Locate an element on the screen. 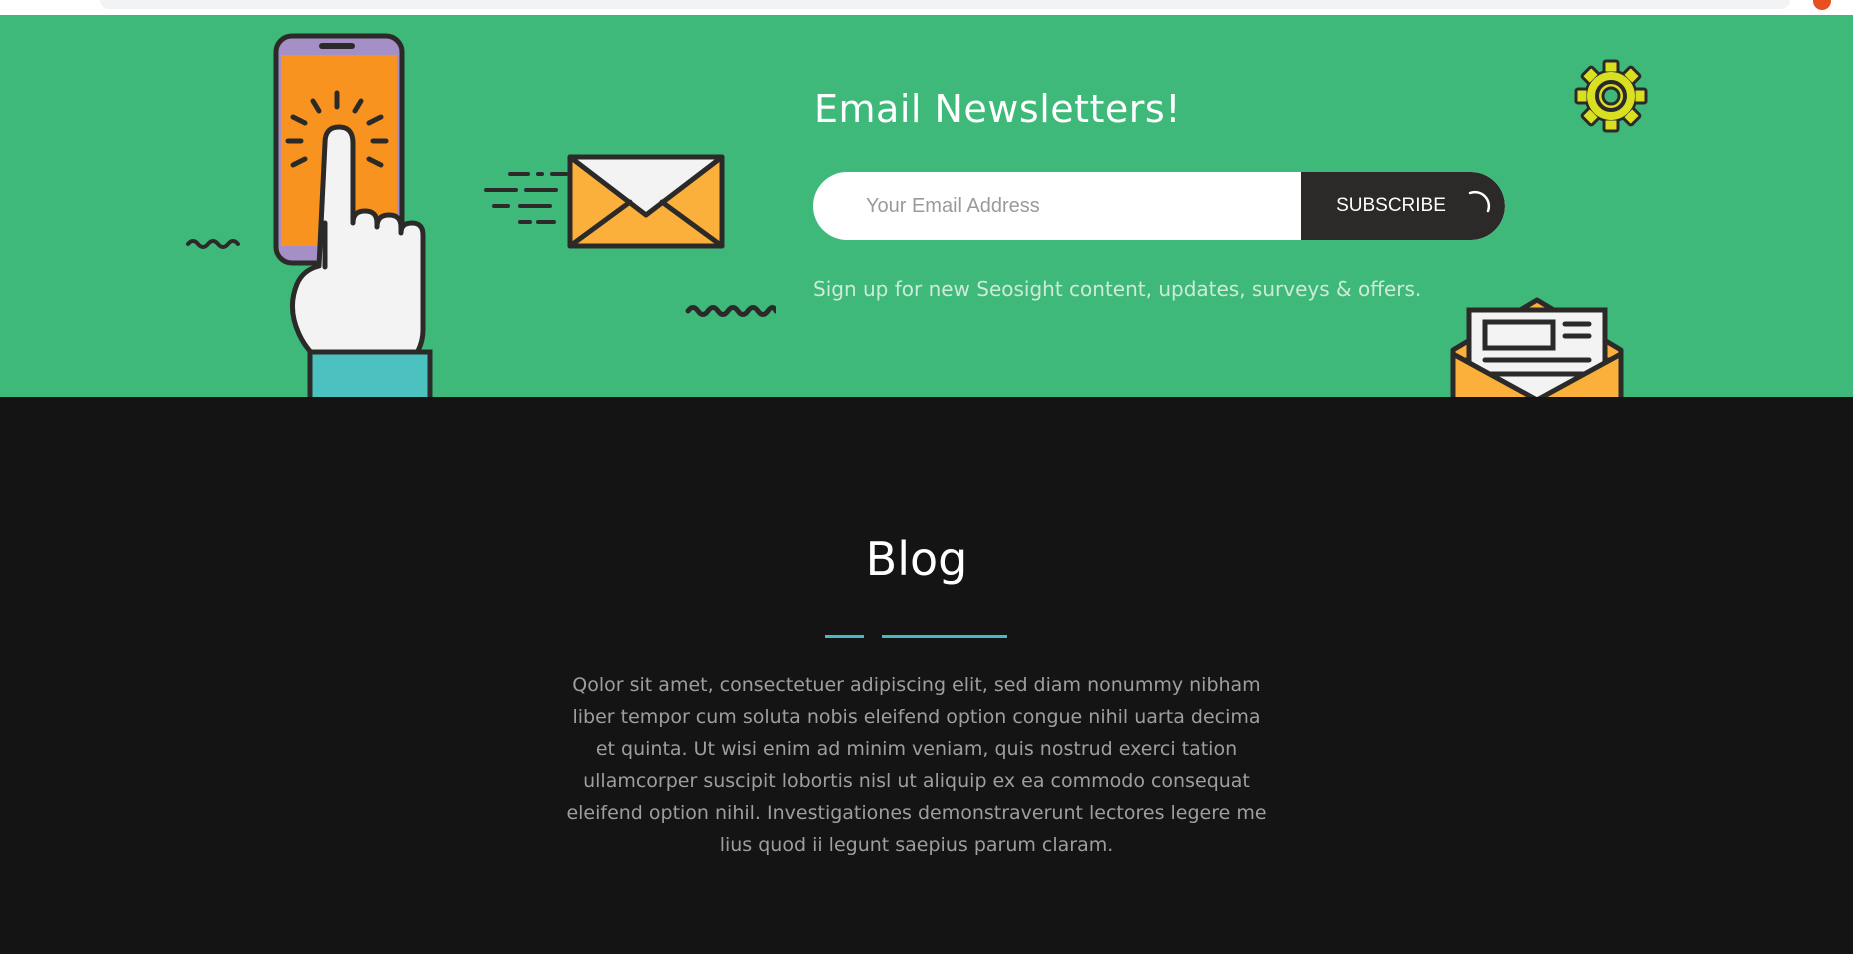  title-divider-short is located at coordinates (844, 636).